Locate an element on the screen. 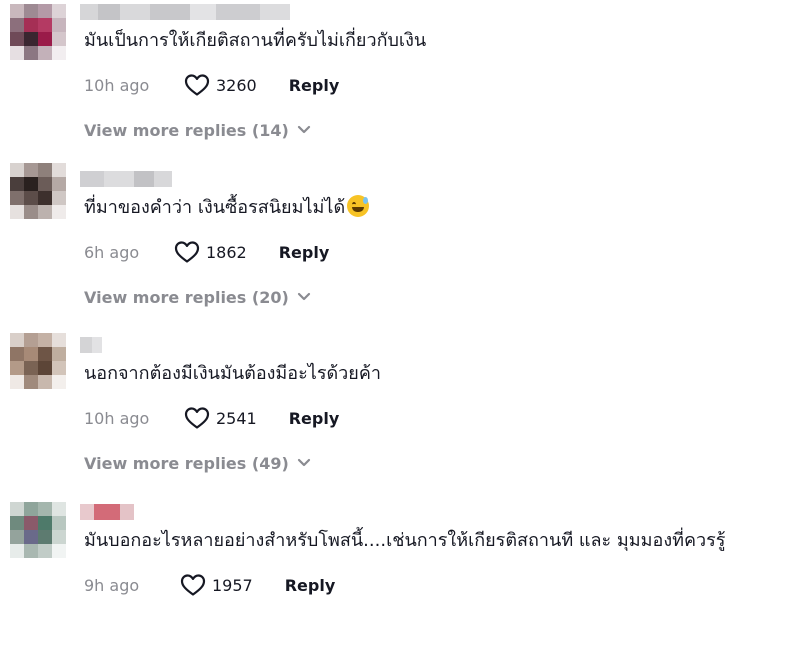 This screenshot has height=660, width=800. view-more-replies: View more replies (49) is located at coordinates (197, 463).